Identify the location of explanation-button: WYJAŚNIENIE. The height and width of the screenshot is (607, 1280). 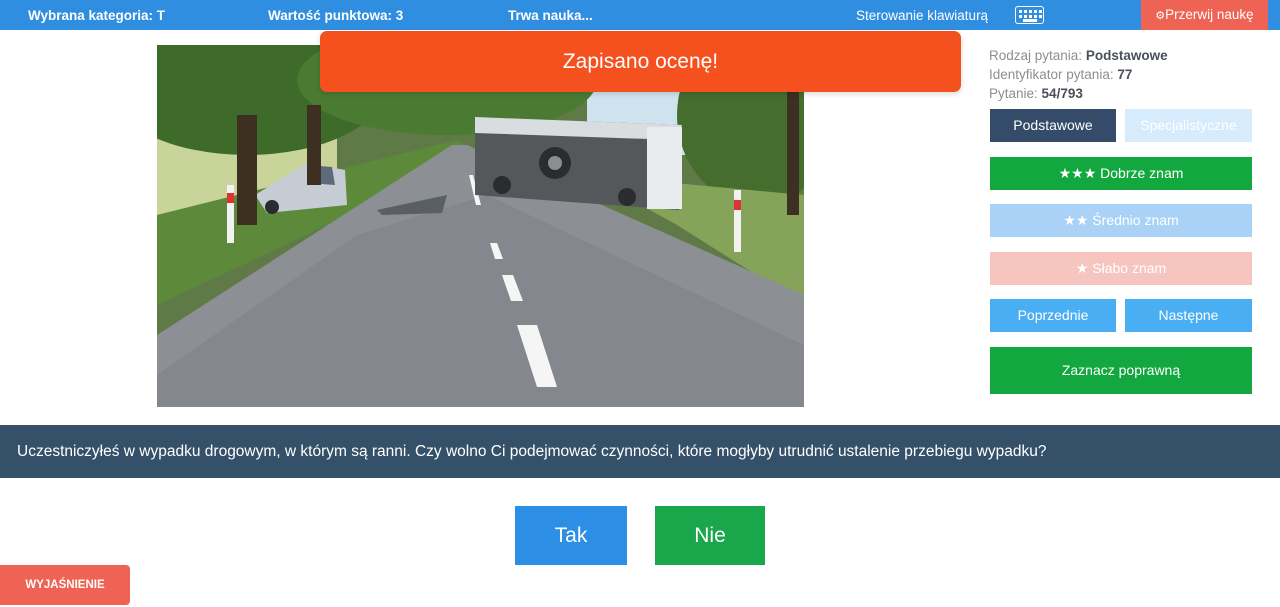
(65, 585).